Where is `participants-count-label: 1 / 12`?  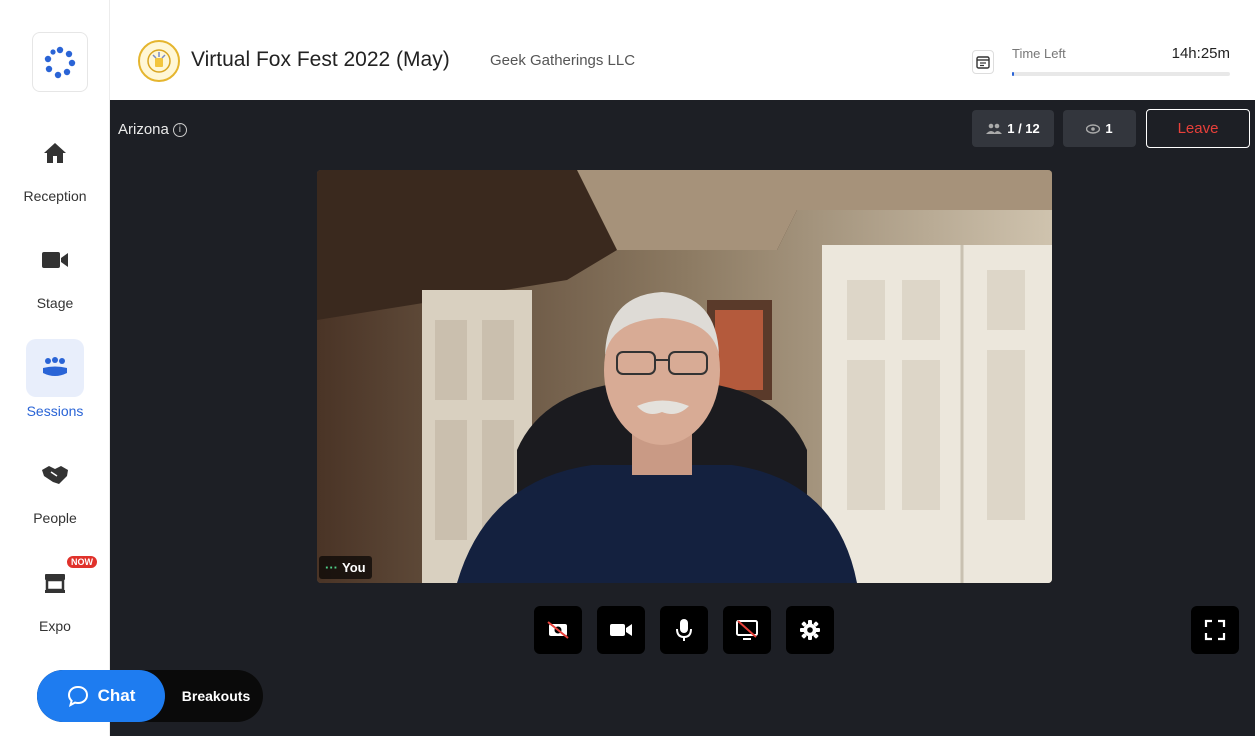
participants-count-label: 1 / 12 is located at coordinates (1023, 128).